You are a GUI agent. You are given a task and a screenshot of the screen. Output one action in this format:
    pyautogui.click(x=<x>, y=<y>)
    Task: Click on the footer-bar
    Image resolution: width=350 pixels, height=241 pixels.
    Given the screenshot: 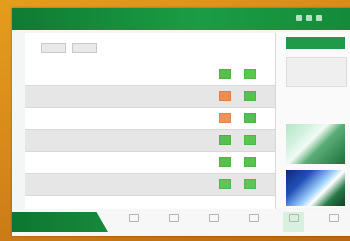 What is the action you would take?
    pyautogui.click(x=181, y=222)
    